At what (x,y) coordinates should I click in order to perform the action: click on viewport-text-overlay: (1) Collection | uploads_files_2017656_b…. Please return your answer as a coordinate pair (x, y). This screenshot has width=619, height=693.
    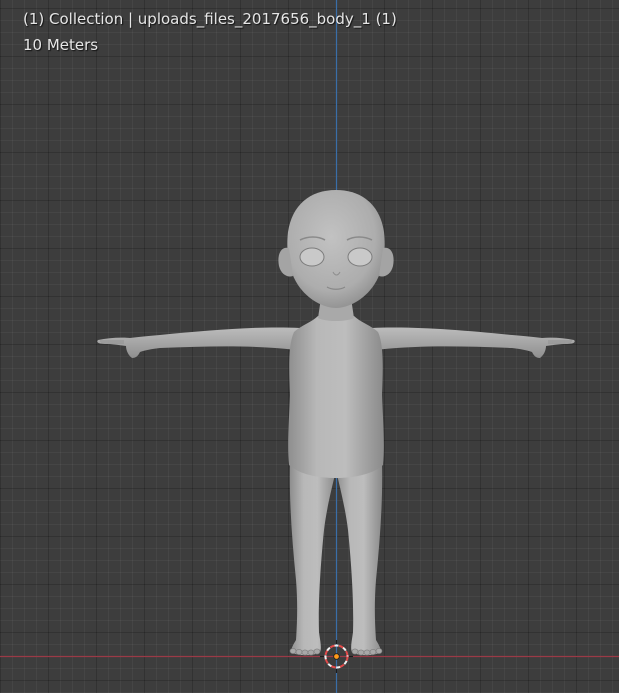
    Looking at the image, I should click on (210, 32).